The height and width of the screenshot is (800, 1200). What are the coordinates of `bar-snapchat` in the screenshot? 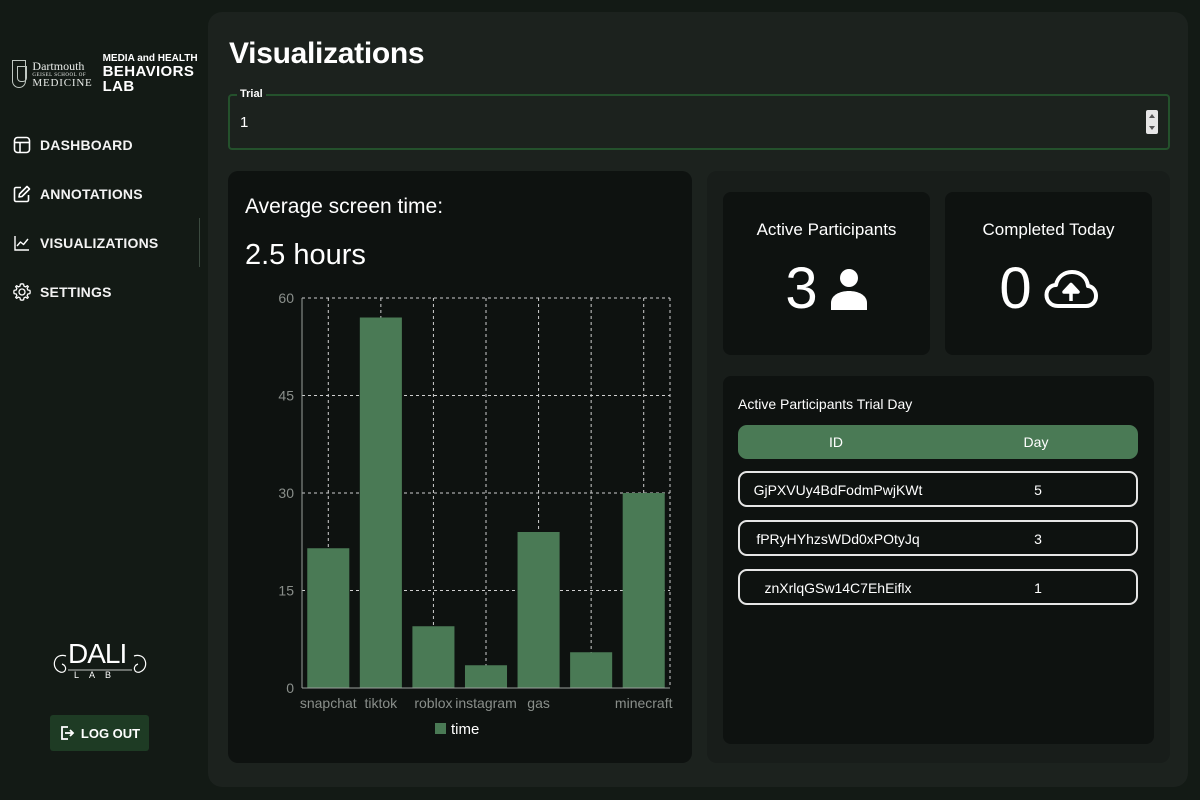 It's located at (328, 618).